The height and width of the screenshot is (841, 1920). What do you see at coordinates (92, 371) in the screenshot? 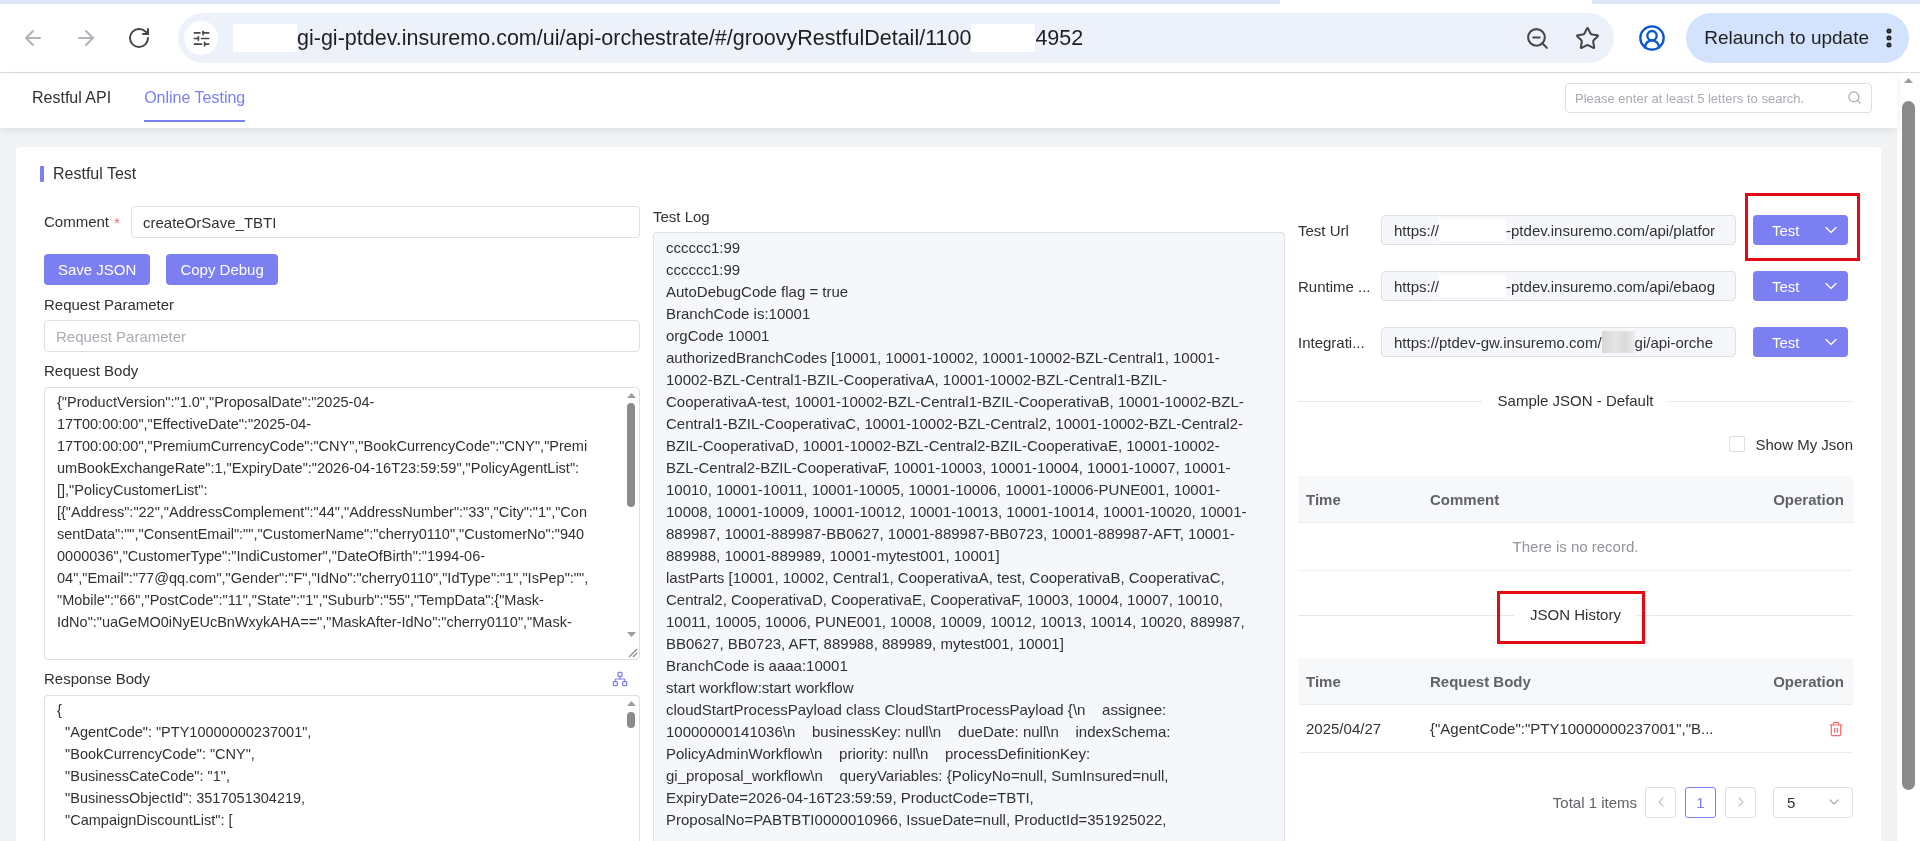
I see `field-label: Request Body` at bounding box center [92, 371].